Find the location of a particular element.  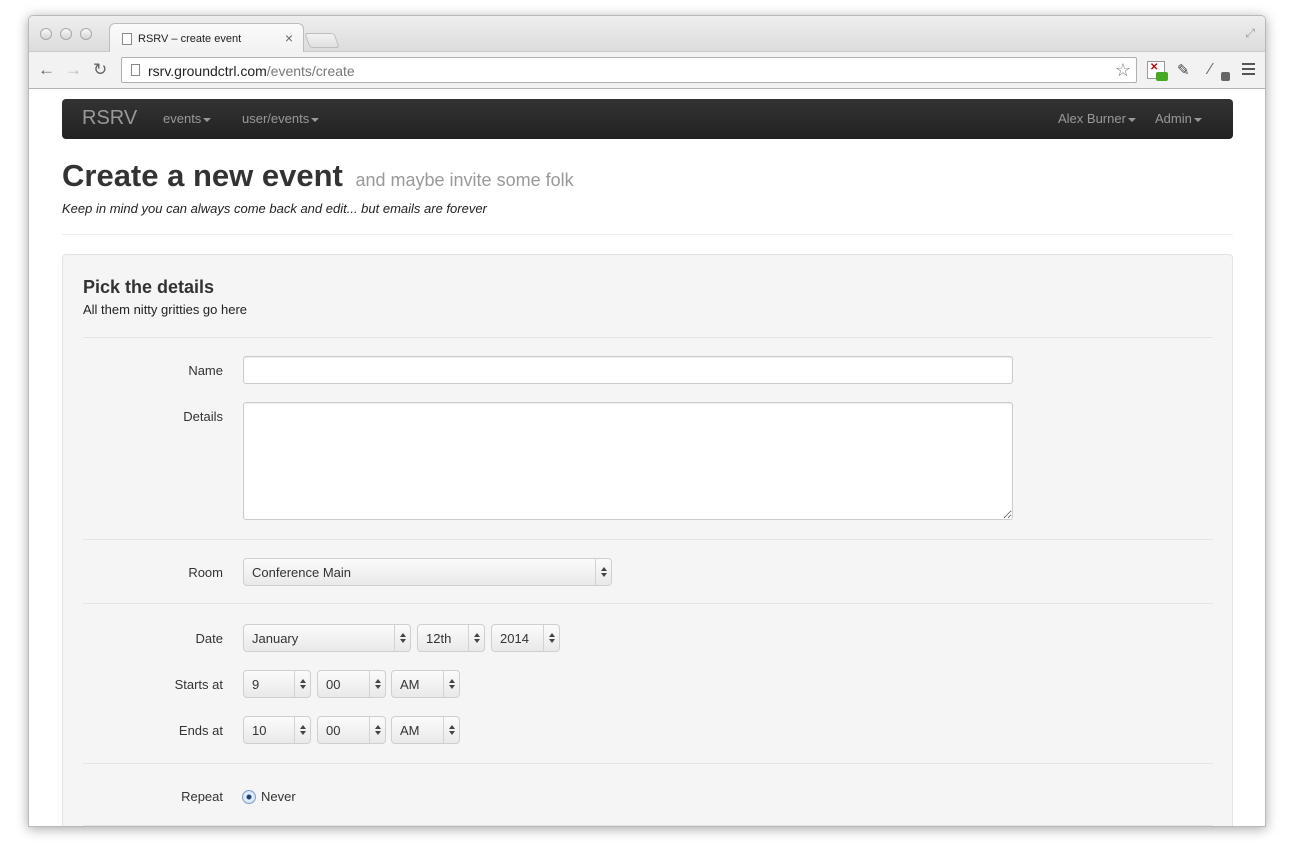

url-text: rsrv.groundctrl.com/events/create is located at coordinates (251, 71).